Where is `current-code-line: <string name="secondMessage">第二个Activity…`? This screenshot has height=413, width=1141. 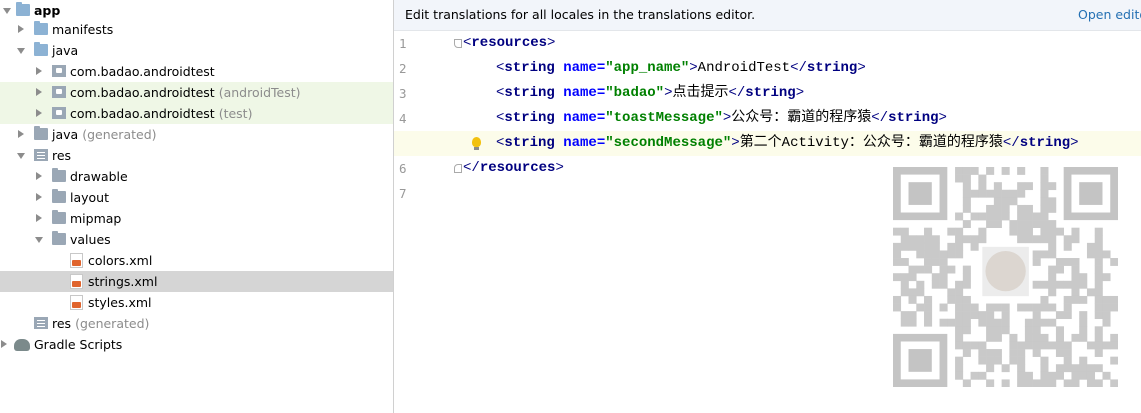
current-code-line: <string name="secondMessage">第二个Activity… is located at coordinates (767, 143).